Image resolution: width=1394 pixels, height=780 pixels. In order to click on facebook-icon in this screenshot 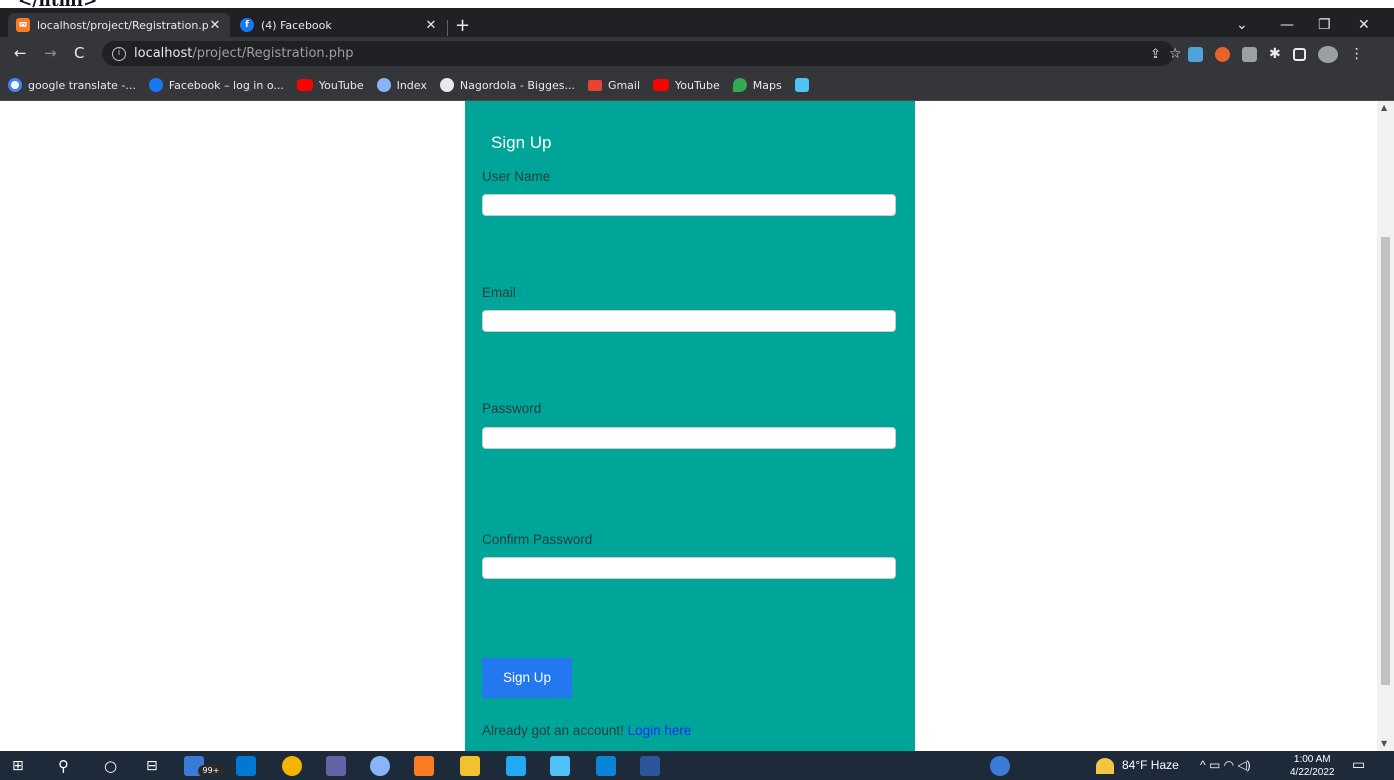, I will do `click(155, 85)`.